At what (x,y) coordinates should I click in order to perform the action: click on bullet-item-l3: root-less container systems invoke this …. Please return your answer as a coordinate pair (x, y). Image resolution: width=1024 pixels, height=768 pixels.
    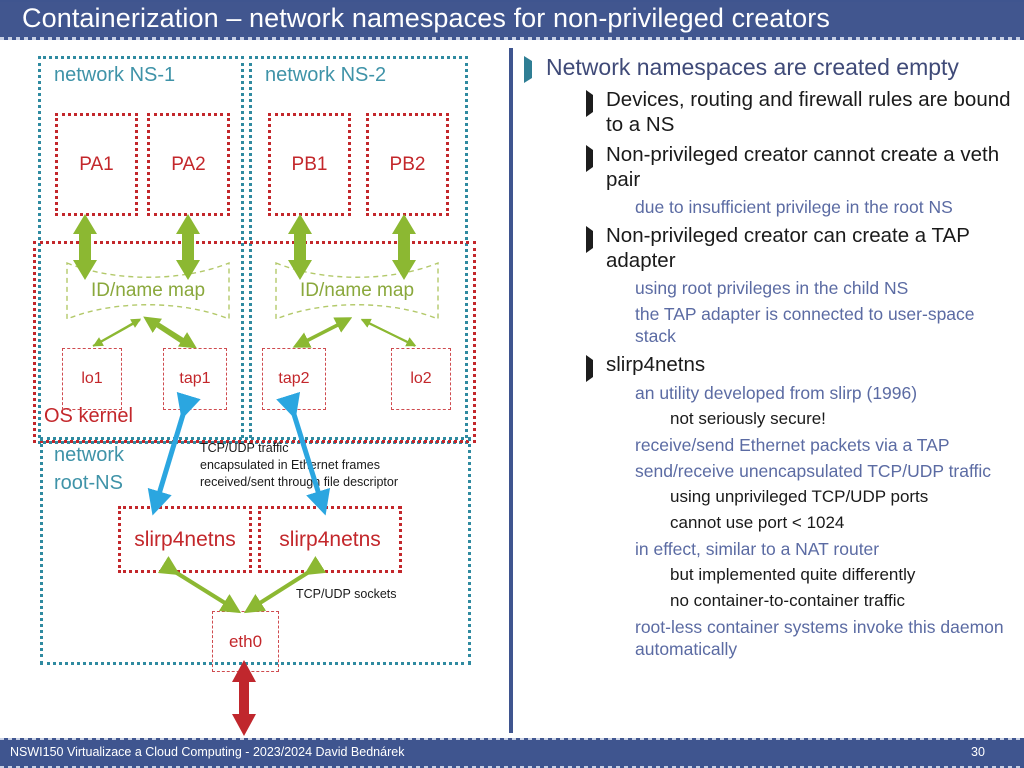
    Looking at the image, I should click on (820, 638).